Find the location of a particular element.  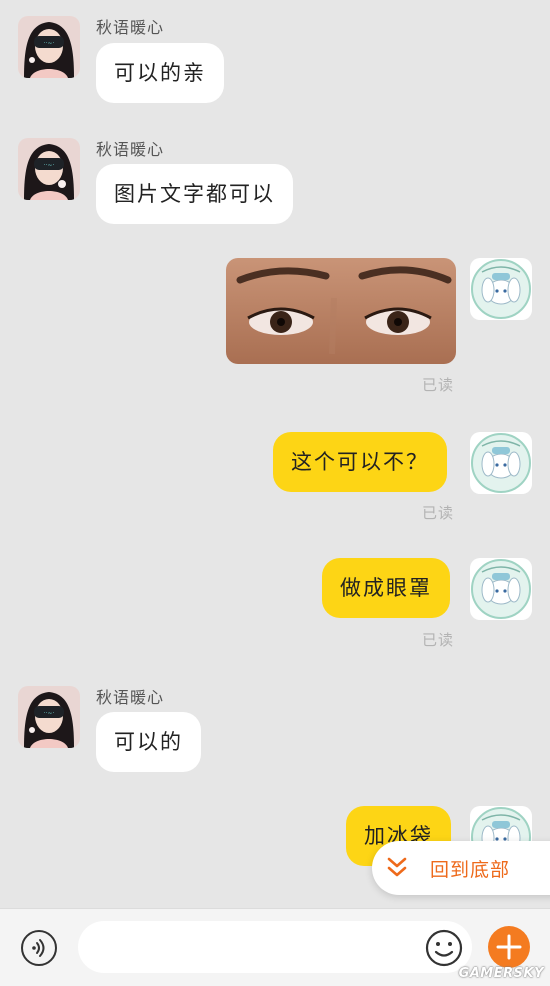

back-to-bottom-label: 回到底部 is located at coordinates (470, 869).